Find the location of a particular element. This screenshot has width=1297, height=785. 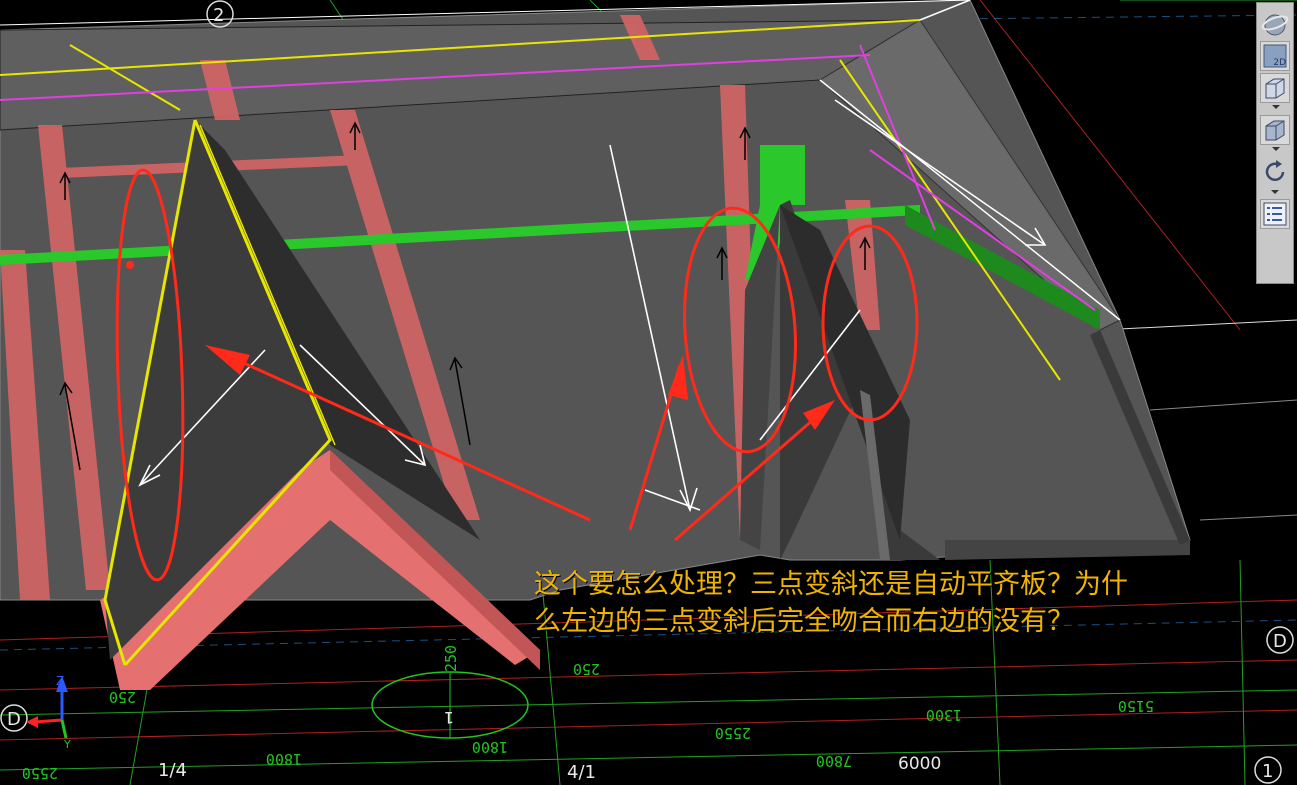

dim-1800-mid: 1800 is located at coordinates (490, 747).